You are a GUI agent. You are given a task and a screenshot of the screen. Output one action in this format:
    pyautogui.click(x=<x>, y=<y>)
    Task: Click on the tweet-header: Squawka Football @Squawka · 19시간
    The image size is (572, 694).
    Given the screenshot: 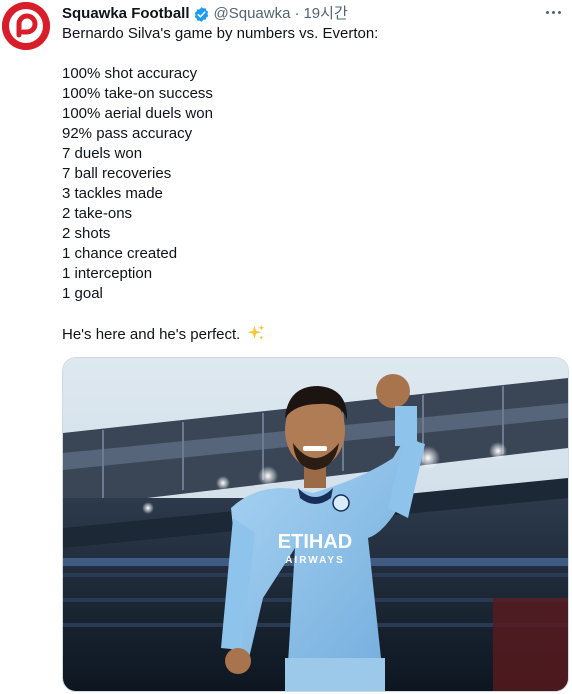 What is the action you would take?
    pyautogui.click(x=312, y=14)
    